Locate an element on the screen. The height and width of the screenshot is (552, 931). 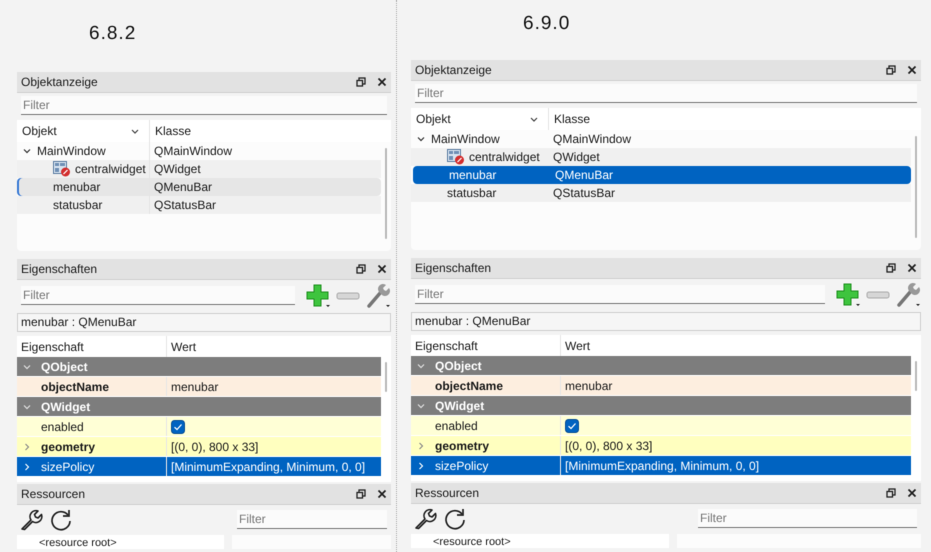
tree-row: MainWindow QMainWindow is located at coordinates (661, 139).